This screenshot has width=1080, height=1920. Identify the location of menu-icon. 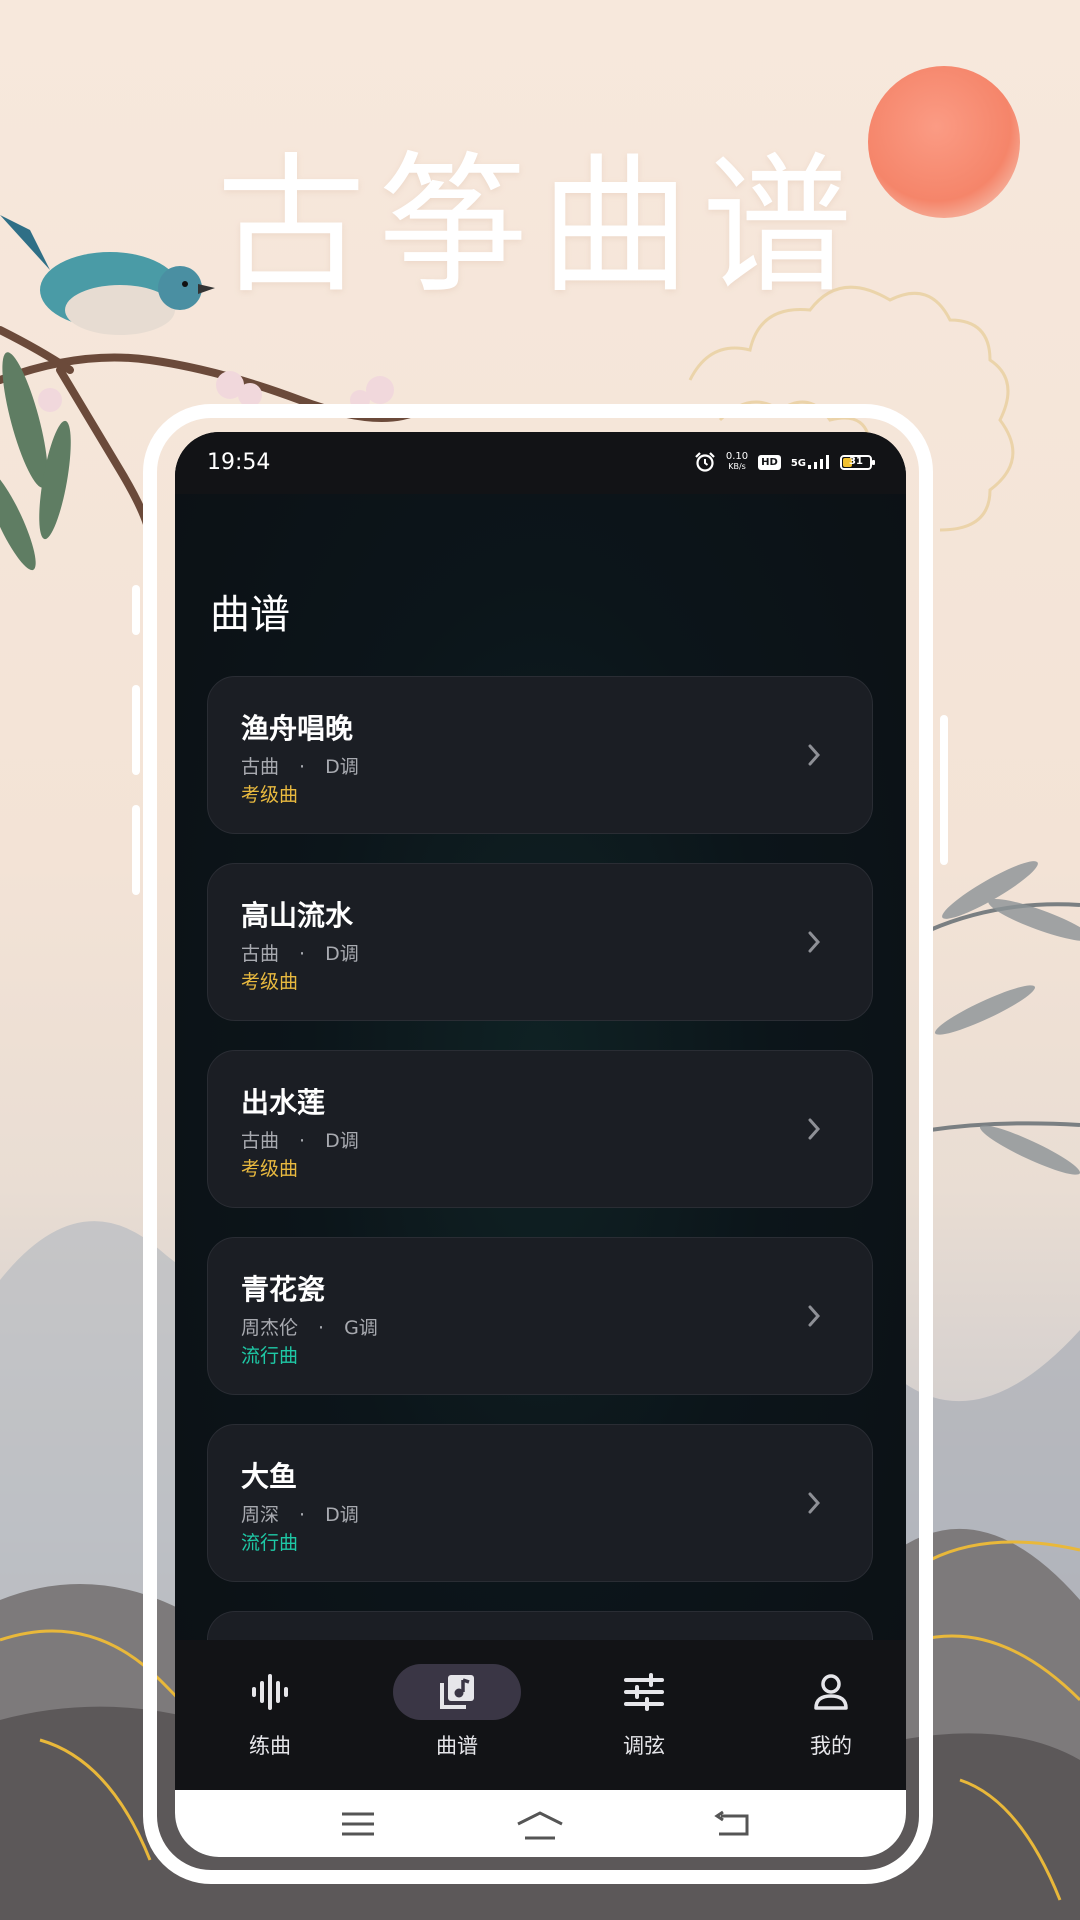
(358, 1824).